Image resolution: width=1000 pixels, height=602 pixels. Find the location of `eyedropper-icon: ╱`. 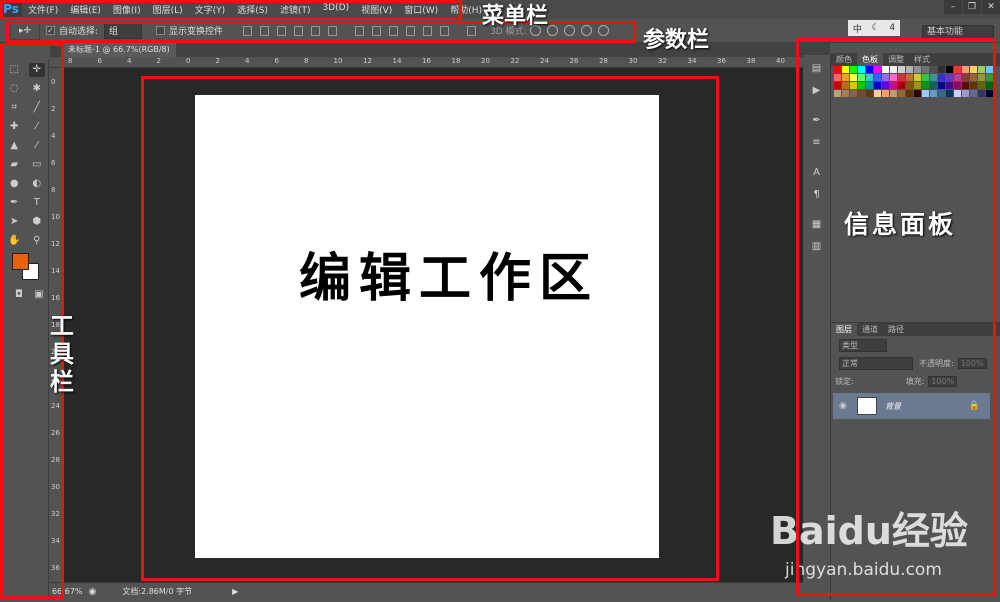

eyedropper-icon: ╱ is located at coordinates (37, 108).